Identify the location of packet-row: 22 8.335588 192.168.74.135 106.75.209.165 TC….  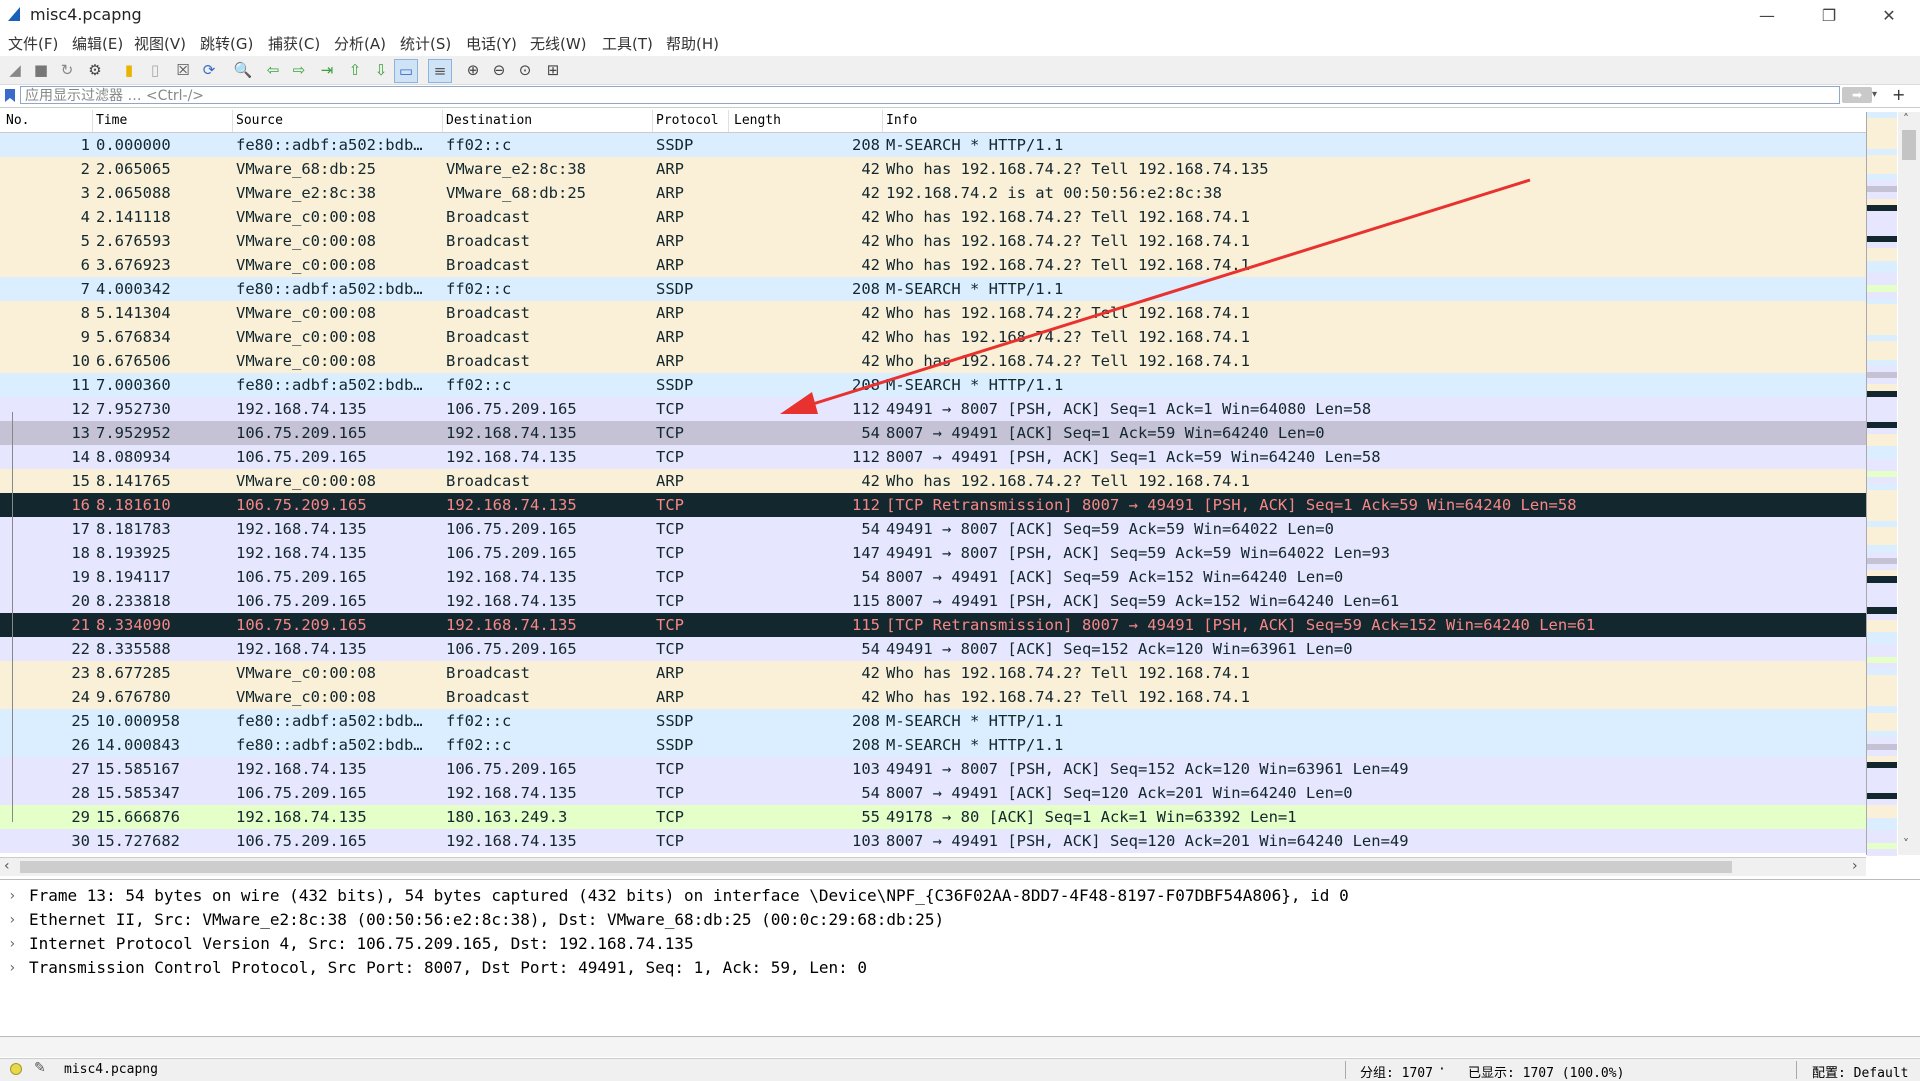
(933, 649).